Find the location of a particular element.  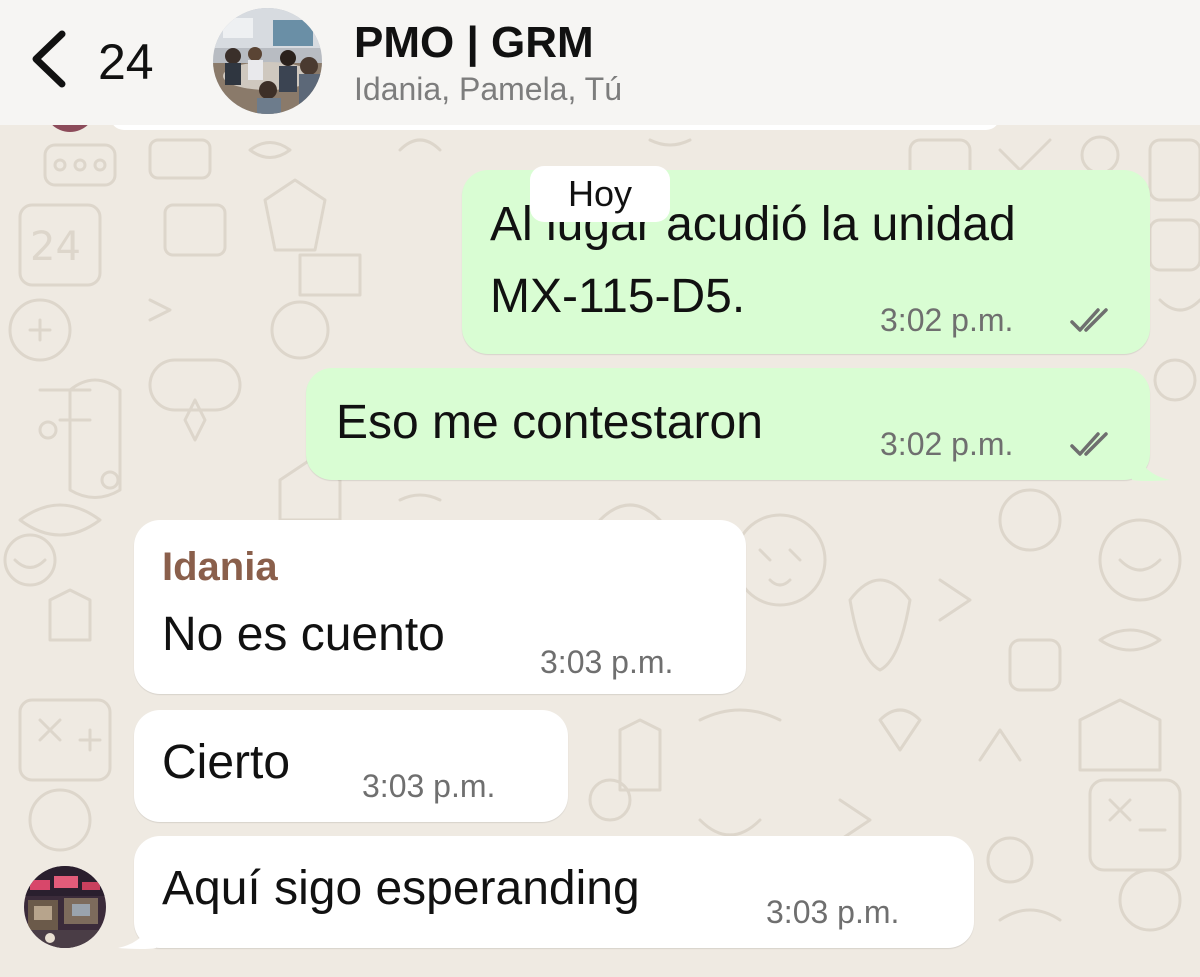

chat-title: PMO | GRM is located at coordinates (474, 43).